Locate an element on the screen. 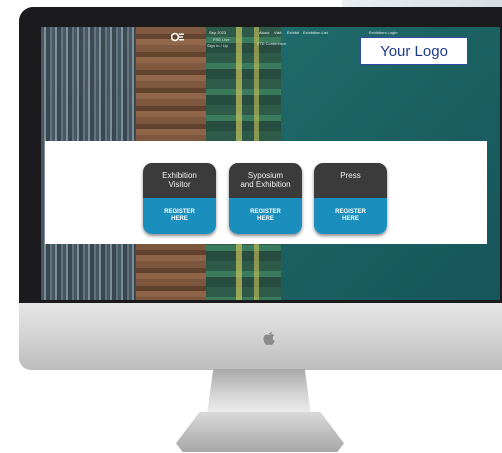 This screenshot has width=502, height=453. card-exhibition-visitor: Exhibition Visitor REGISTER HERE is located at coordinates (179, 198).